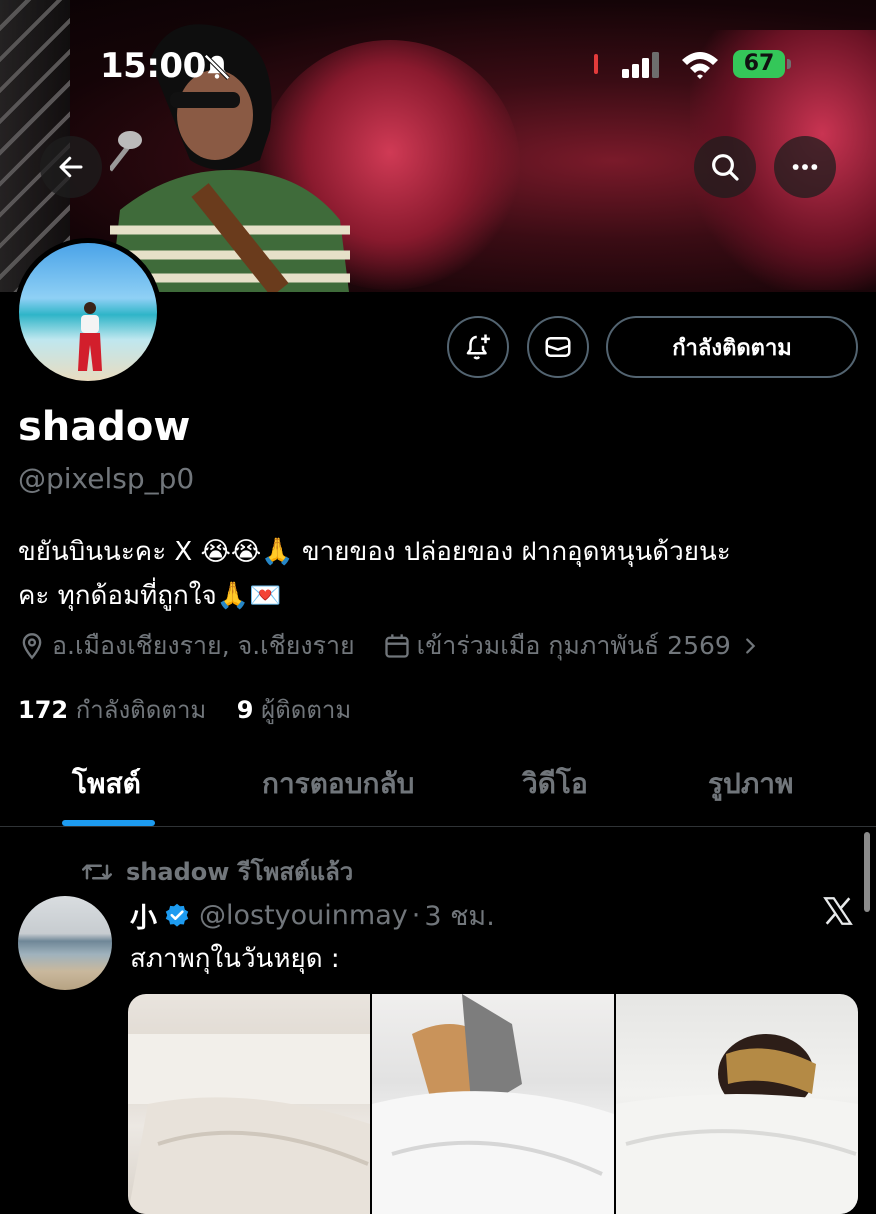 The height and width of the screenshot is (1214, 876). What do you see at coordinates (303, 915) in the screenshot?
I see `post-author-handle: @lostyouinmay` at bounding box center [303, 915].